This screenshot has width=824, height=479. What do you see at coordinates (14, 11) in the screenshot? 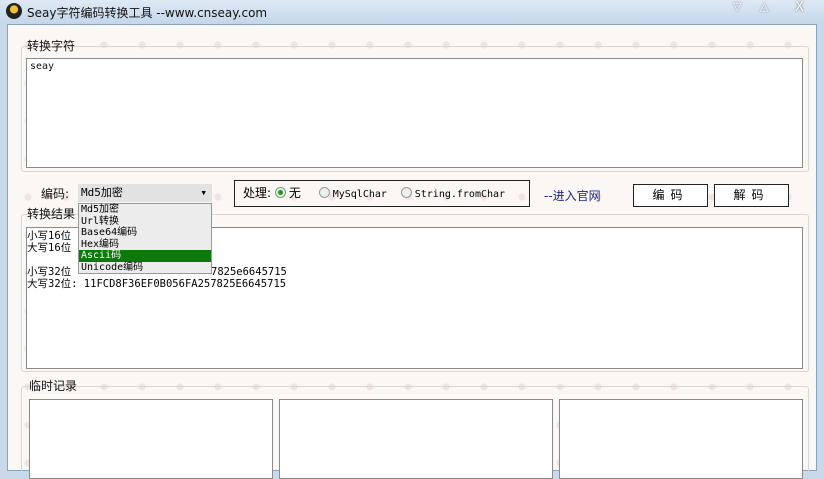
I see `app-logo-icon` at bounding box center [14, 11].